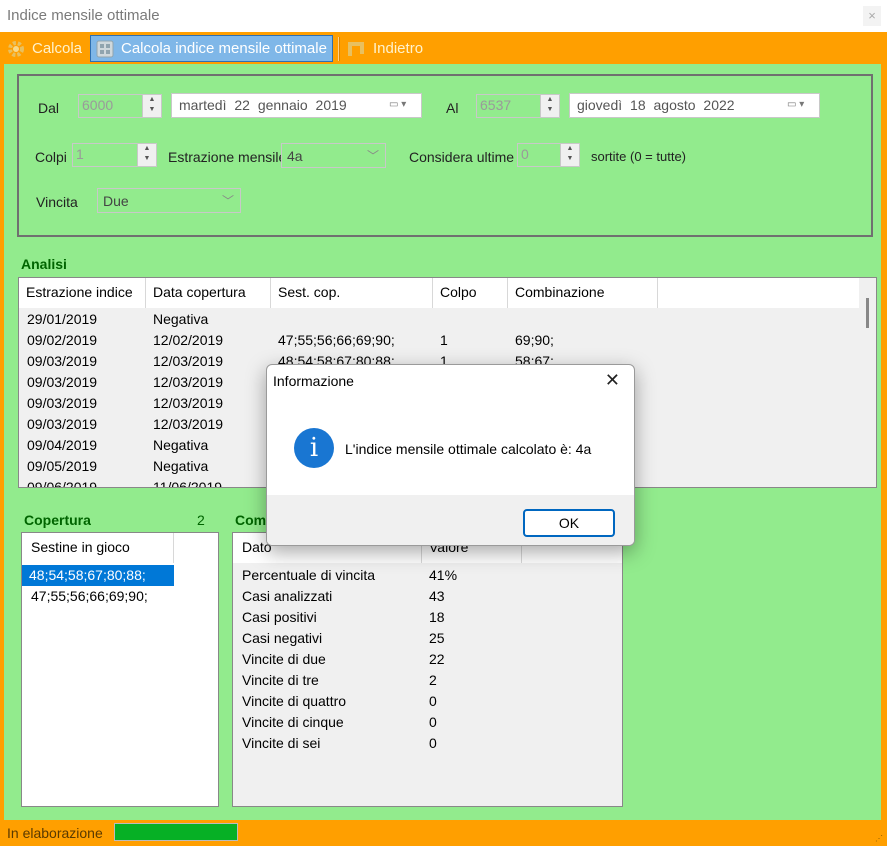 This screenshot has width=887, height=846. Describe the element at coordinates (427, 596) in the screenshot. I see `table-row: Casi analizzati 43` at that location.